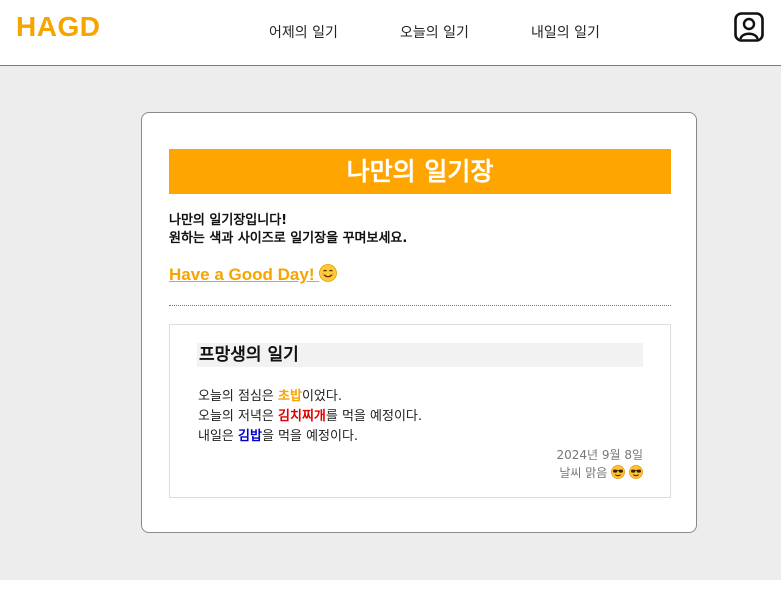  I want to click on nav-today: 오늘의 일기, so click(434, 32).